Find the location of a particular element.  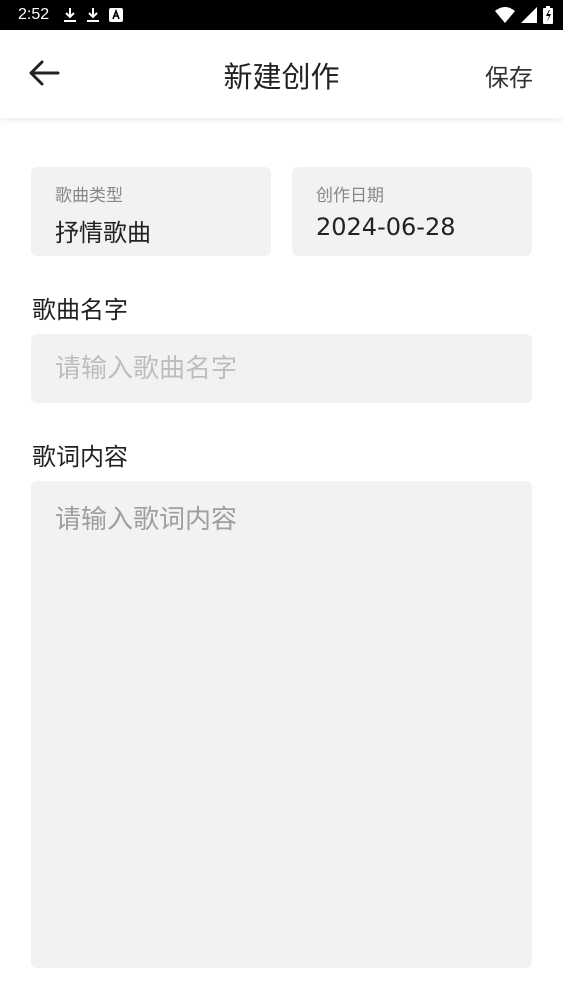

status-left-icons is located at coordinates (93, 15).